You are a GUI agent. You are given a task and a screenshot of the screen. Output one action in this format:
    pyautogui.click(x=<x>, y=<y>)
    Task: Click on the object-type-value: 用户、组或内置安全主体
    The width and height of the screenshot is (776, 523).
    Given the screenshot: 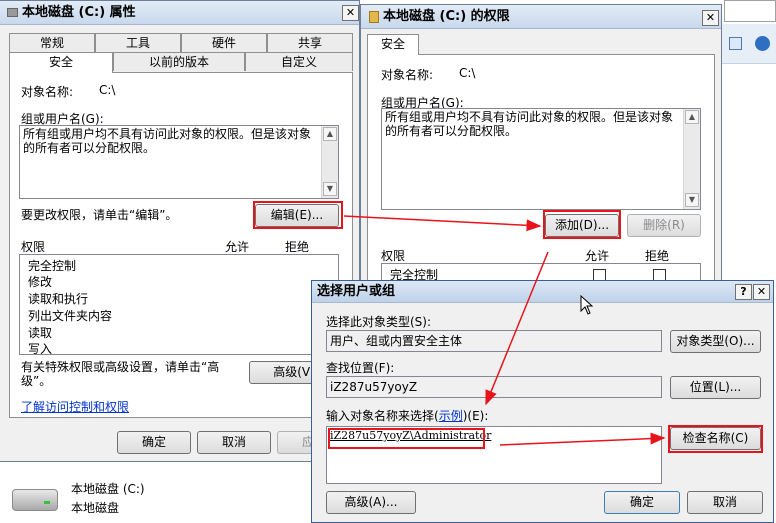 What is the action you would take?
    pyautogui.click(x=396, y=341)
    